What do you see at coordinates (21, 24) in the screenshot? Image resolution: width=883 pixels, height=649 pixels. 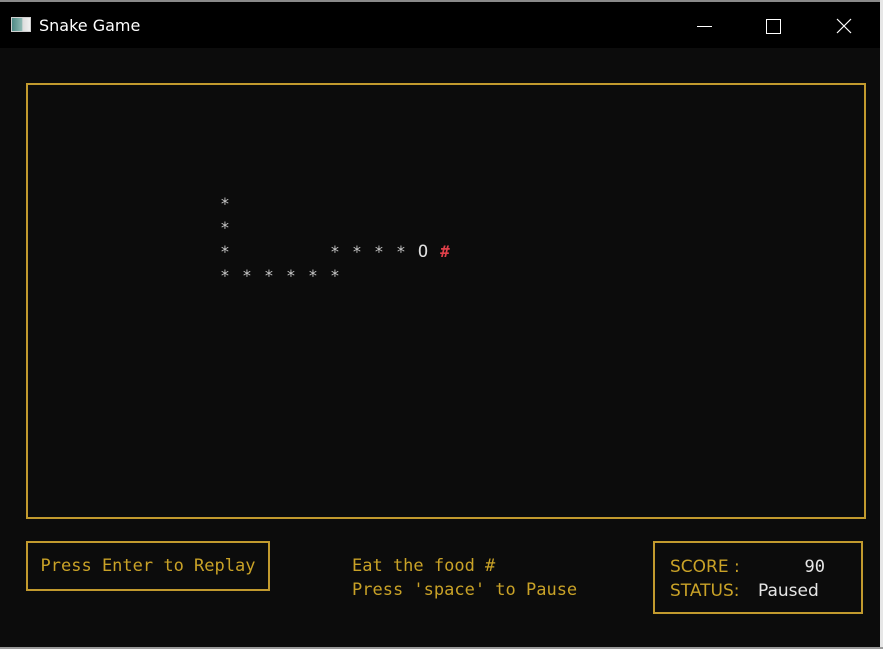 I see `console-window-icon` at bounding box center [21, 24].